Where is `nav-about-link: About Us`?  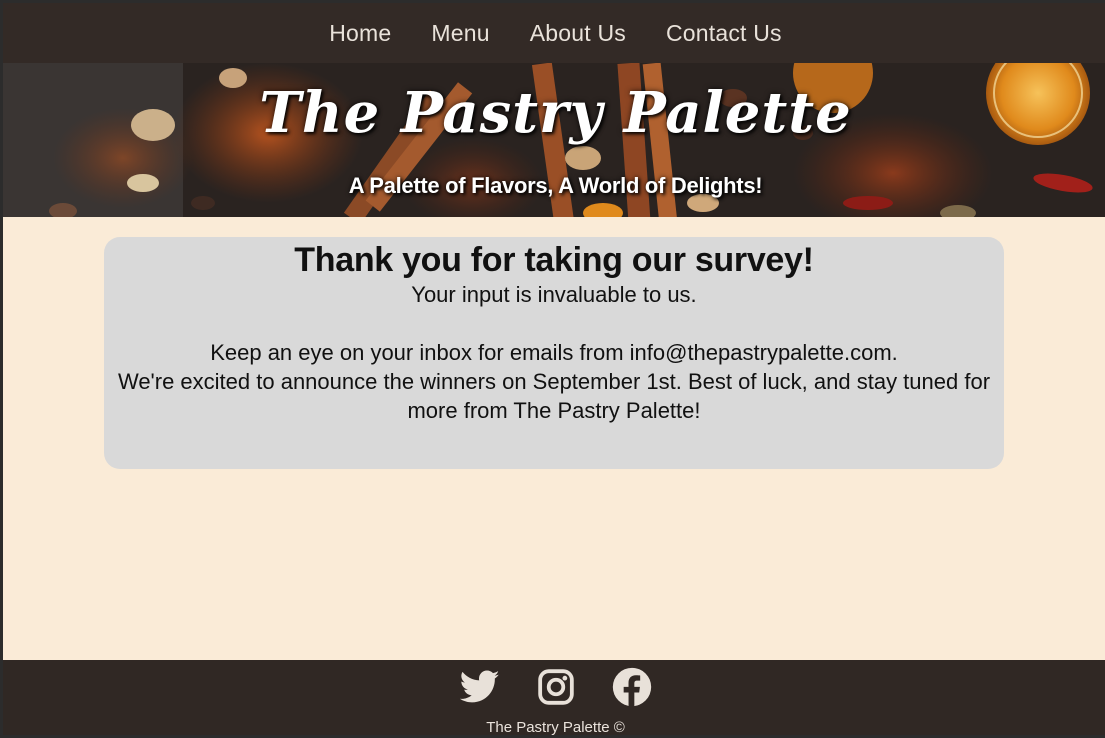 nav-about-link: About Us is located at coordinates (578, 33).